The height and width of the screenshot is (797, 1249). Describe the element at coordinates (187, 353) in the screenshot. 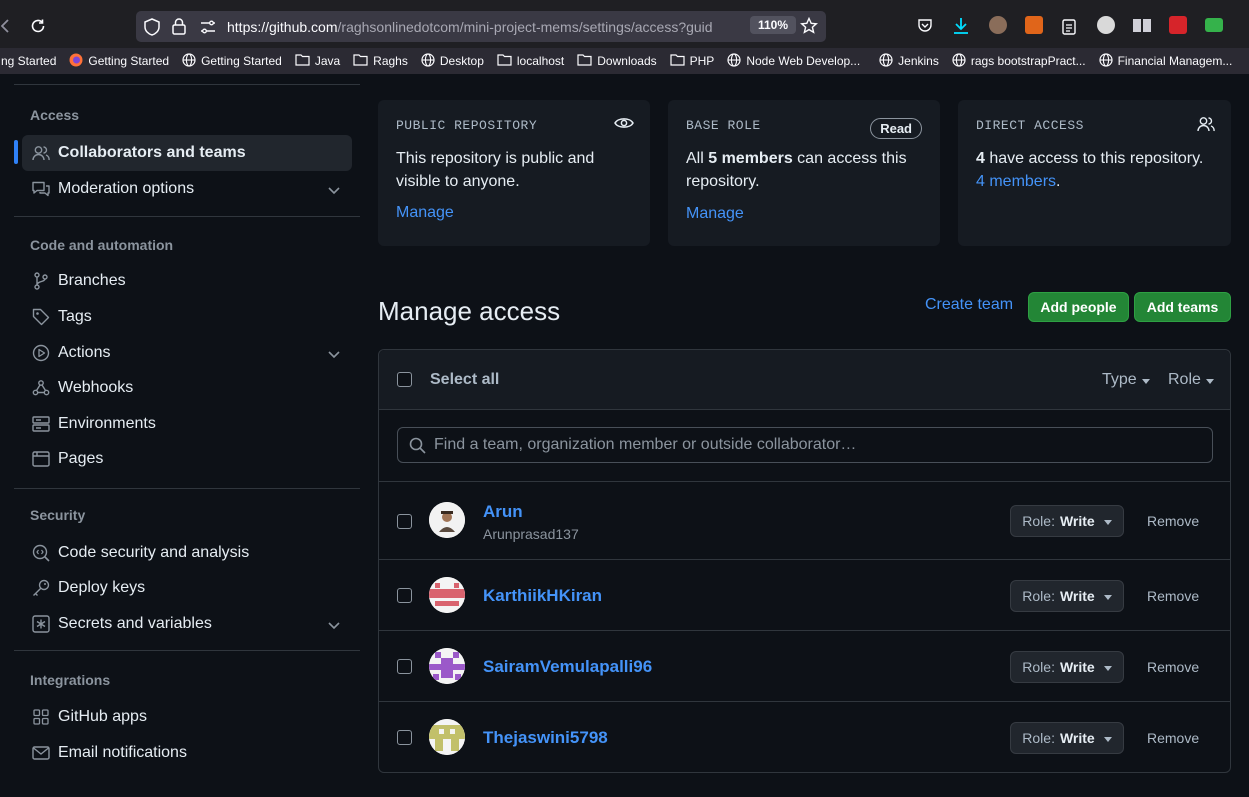

I see `sidebar-item-actions: Actions` at that location.